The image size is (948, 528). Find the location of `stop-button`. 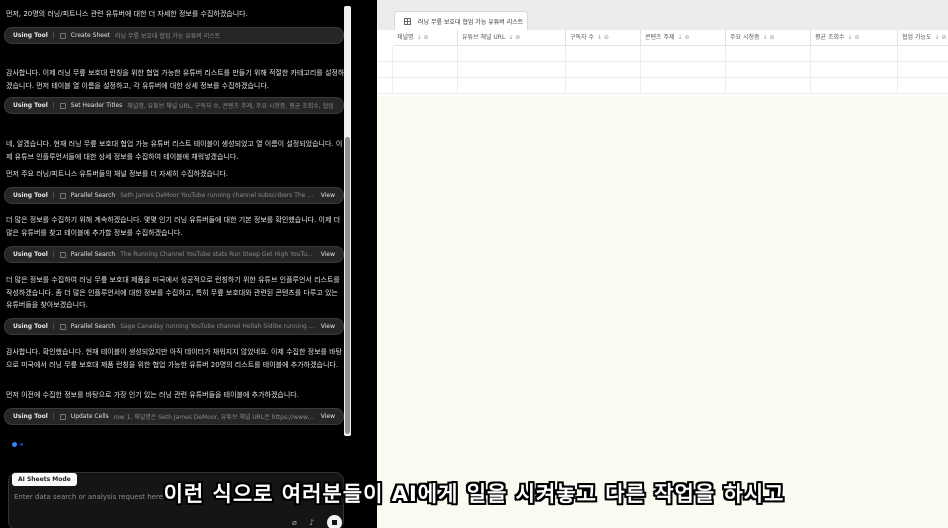

stop-button is located at coordinates (334, 521).